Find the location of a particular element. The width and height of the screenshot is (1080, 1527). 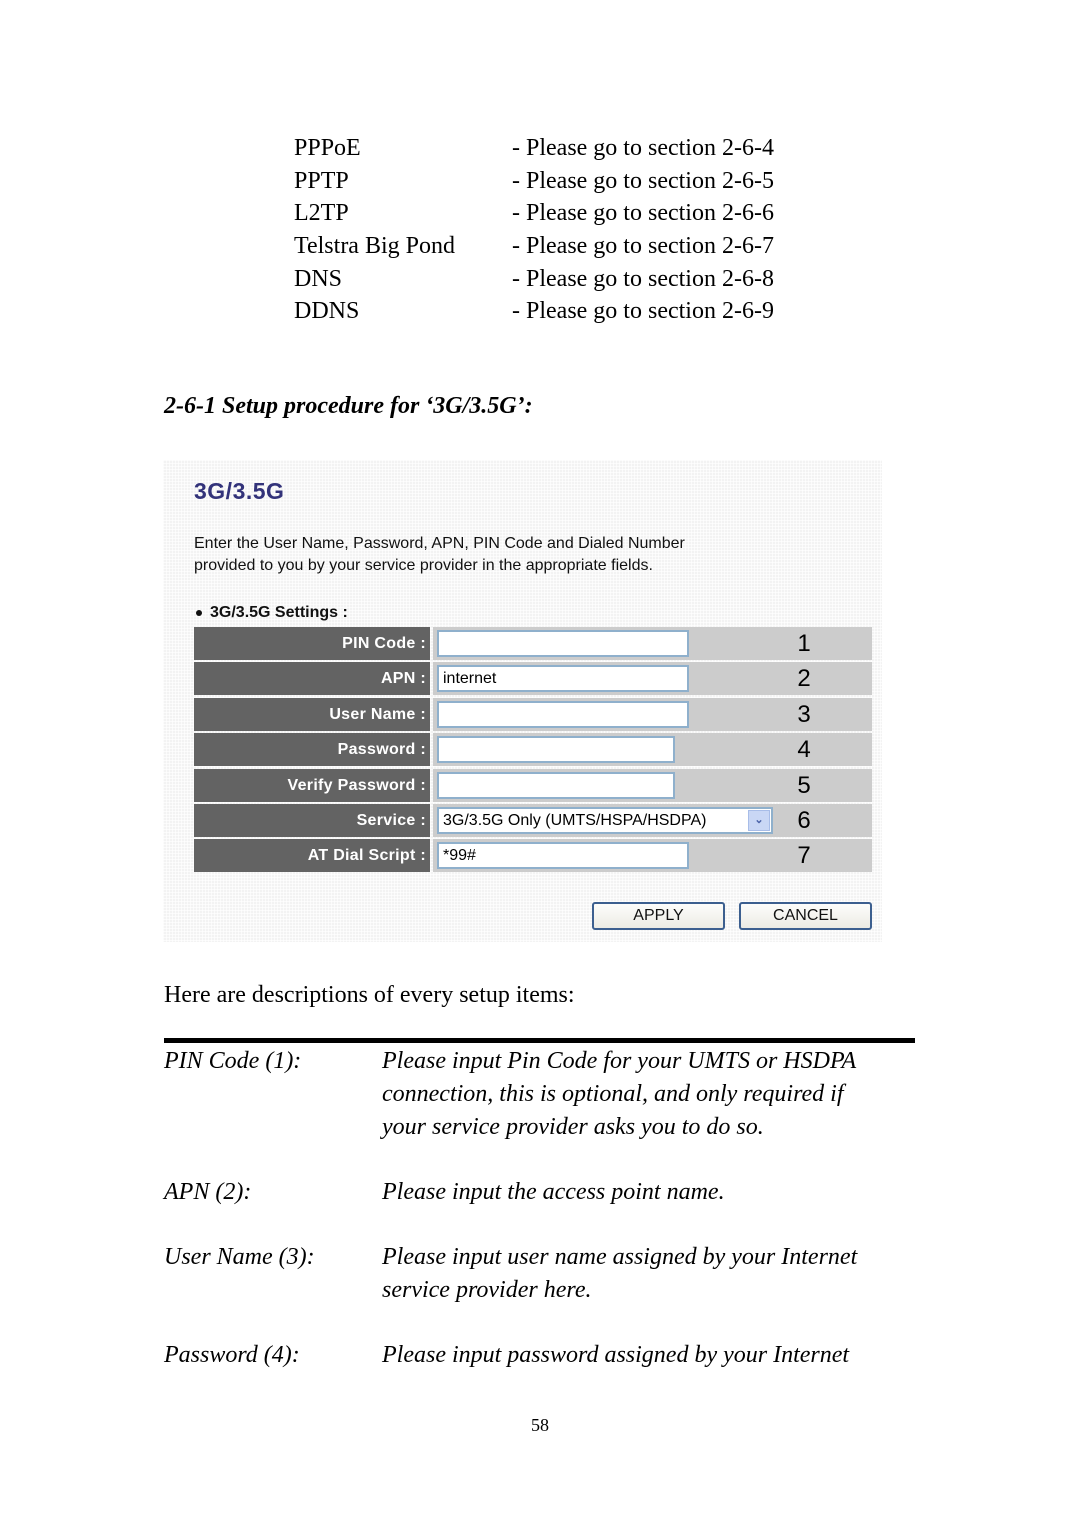

field-label: User Name : is located at coordinates (312, 714).